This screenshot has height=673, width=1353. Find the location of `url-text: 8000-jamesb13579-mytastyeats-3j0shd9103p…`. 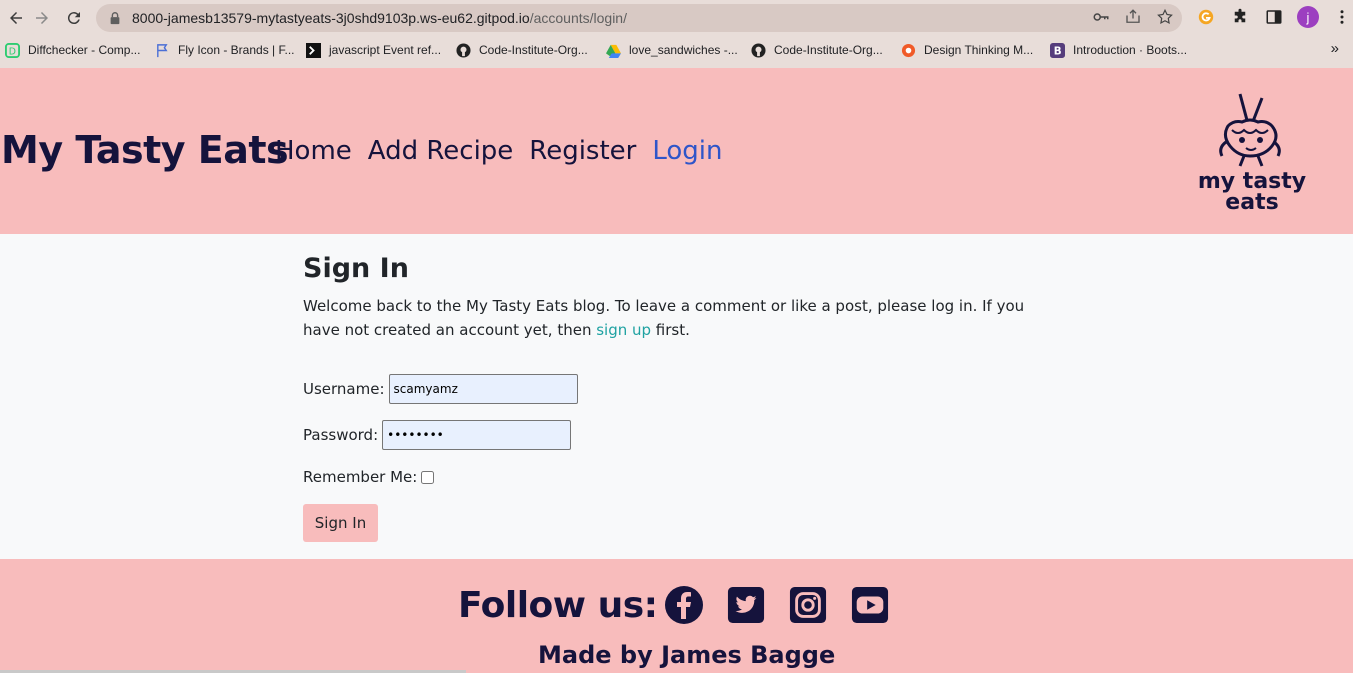

url-text: 8000-jamesb13579-mytastyeats-3j0shd9103p… is located at coordinates (379, 18).